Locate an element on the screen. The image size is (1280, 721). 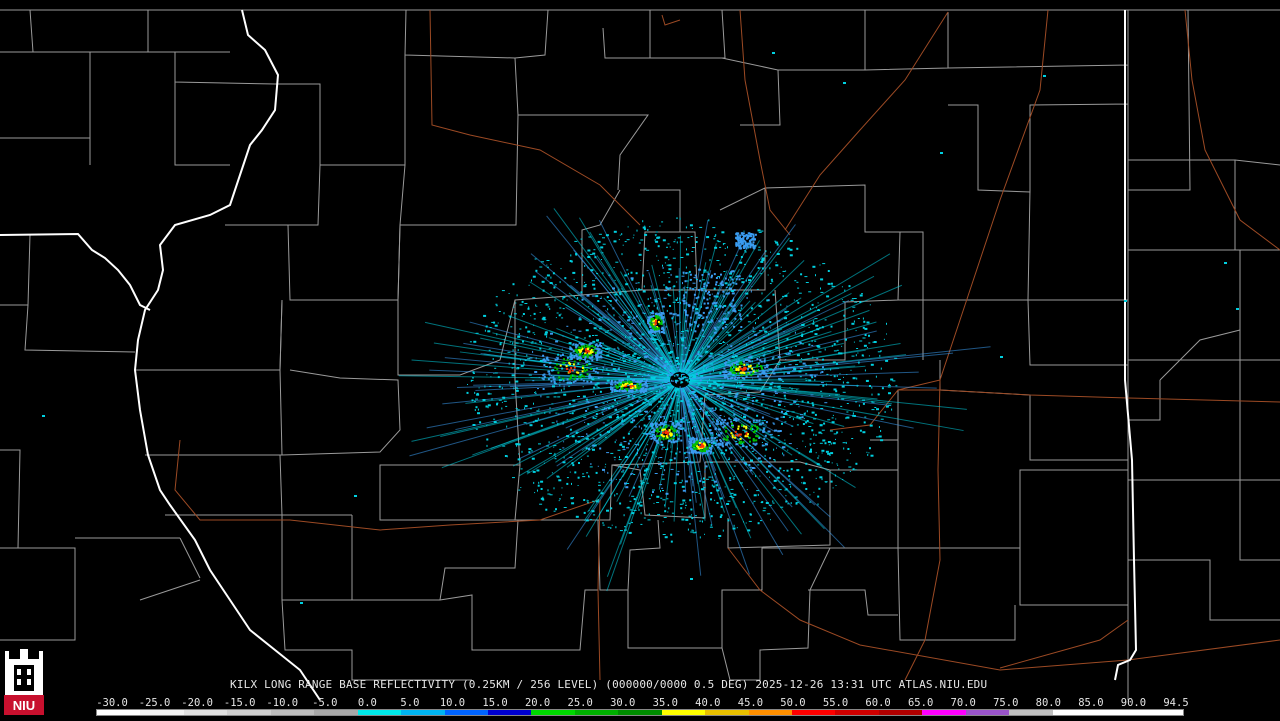
colorscale-label: 94.5 is located at coordinates (1175, 703).